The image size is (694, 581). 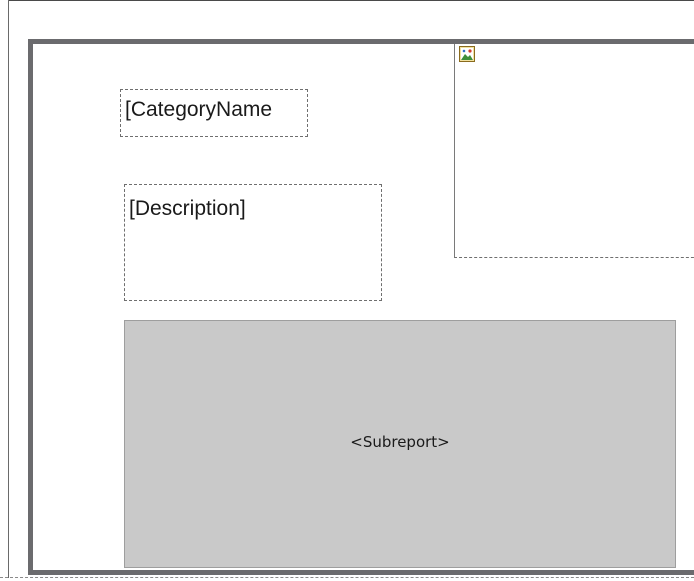 I want to click on description-text: [Description], so click(x=187, y=208).